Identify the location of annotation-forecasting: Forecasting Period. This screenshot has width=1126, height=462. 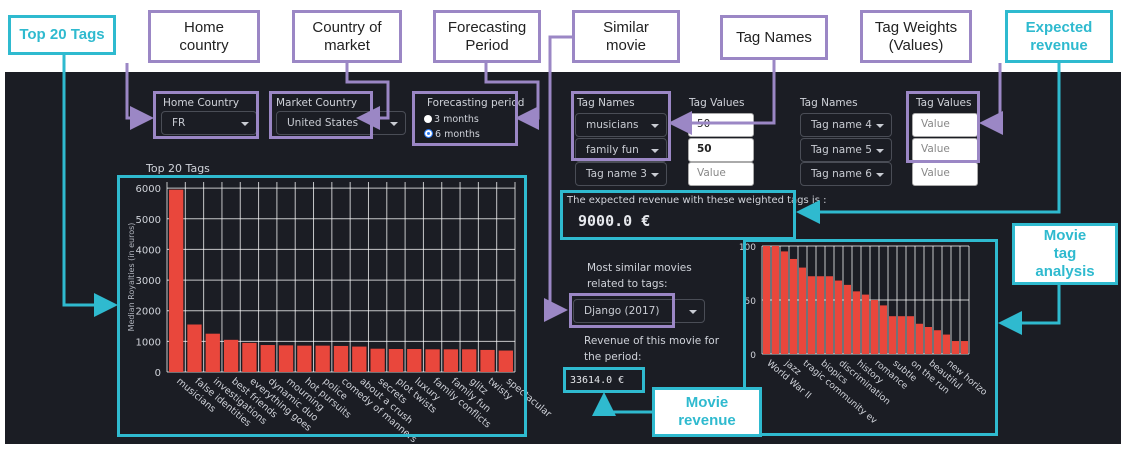
(487, 36).